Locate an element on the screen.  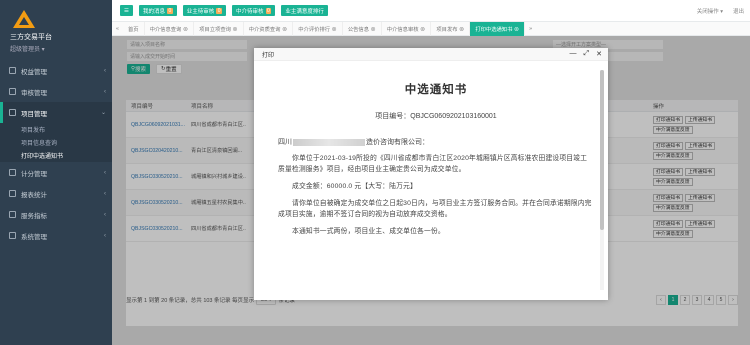
sidebar-item-label: 服务指标 is located at coordinates (34, 216).